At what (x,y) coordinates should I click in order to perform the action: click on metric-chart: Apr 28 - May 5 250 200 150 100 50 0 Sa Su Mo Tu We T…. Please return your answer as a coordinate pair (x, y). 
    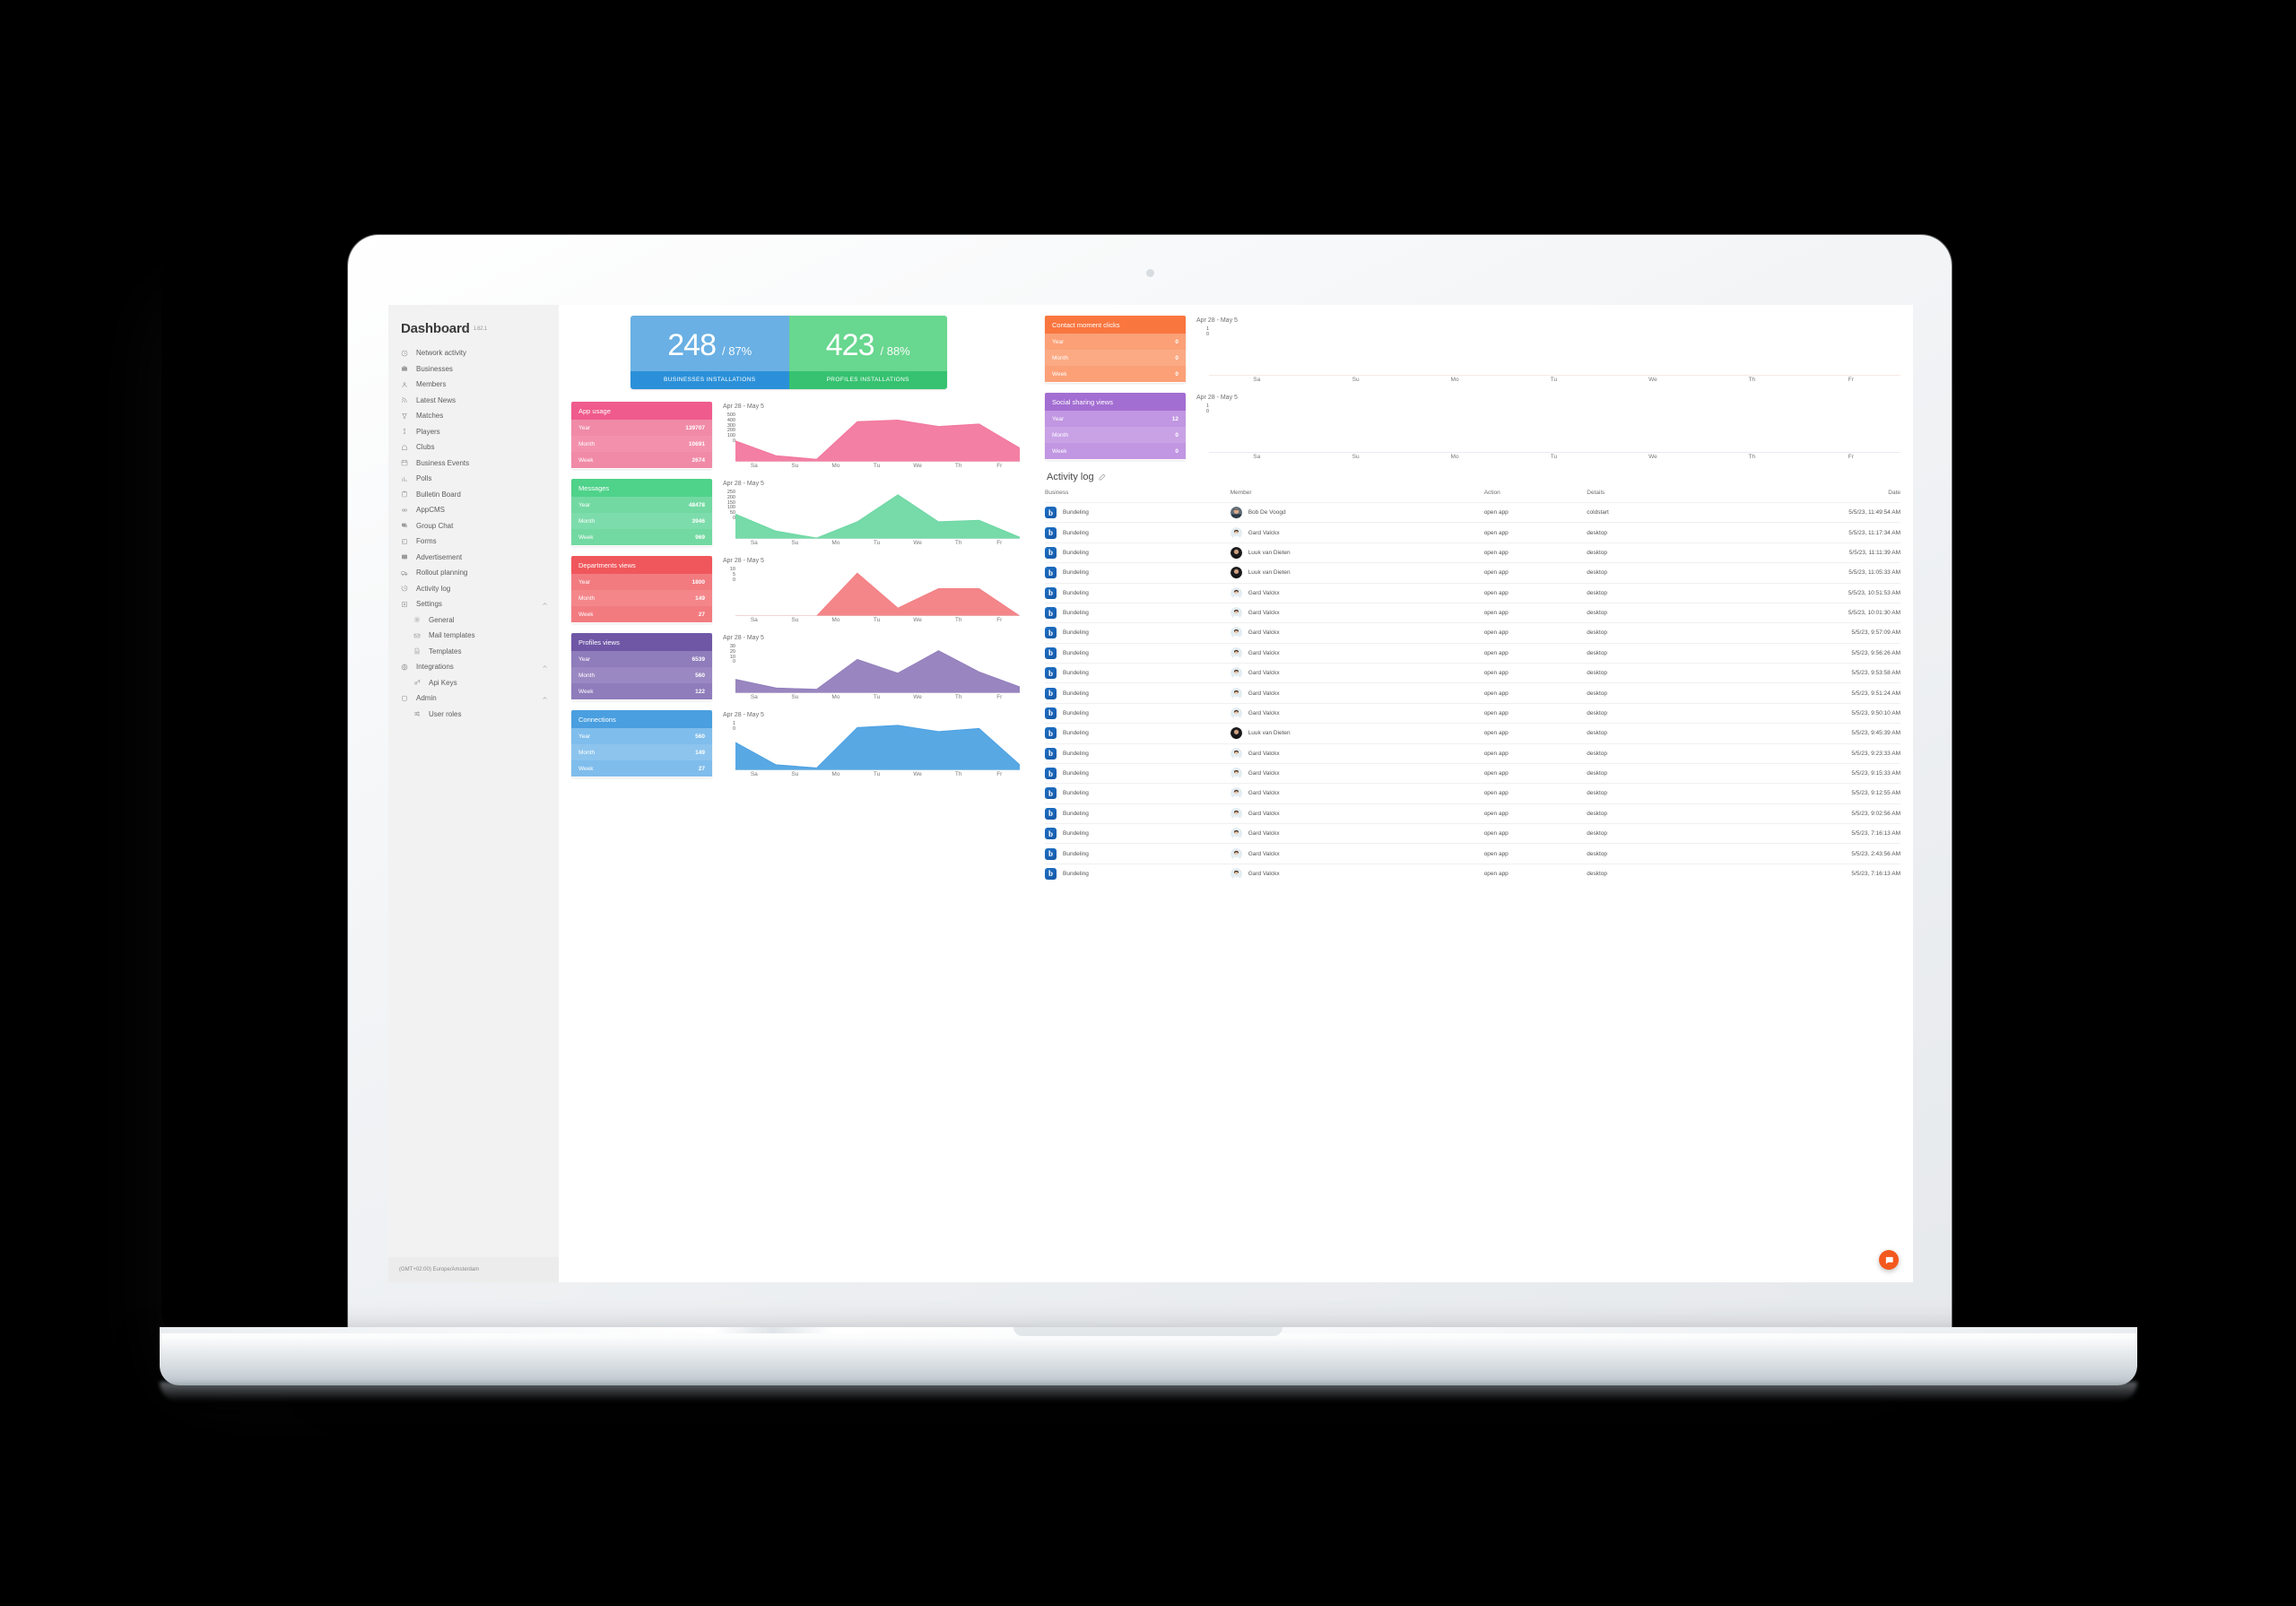
    Looking at the image, I should click on (866, 512).